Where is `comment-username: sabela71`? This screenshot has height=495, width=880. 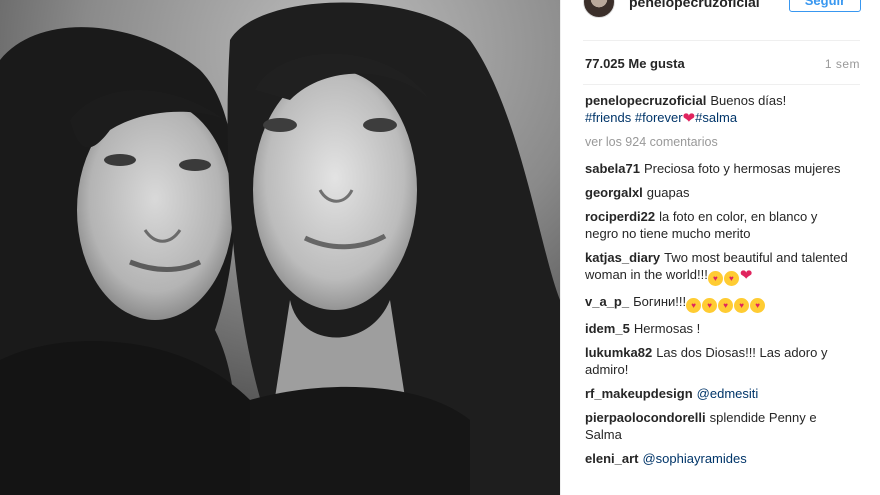 comment-username: sabela71 is located at coordinates (612, 168).